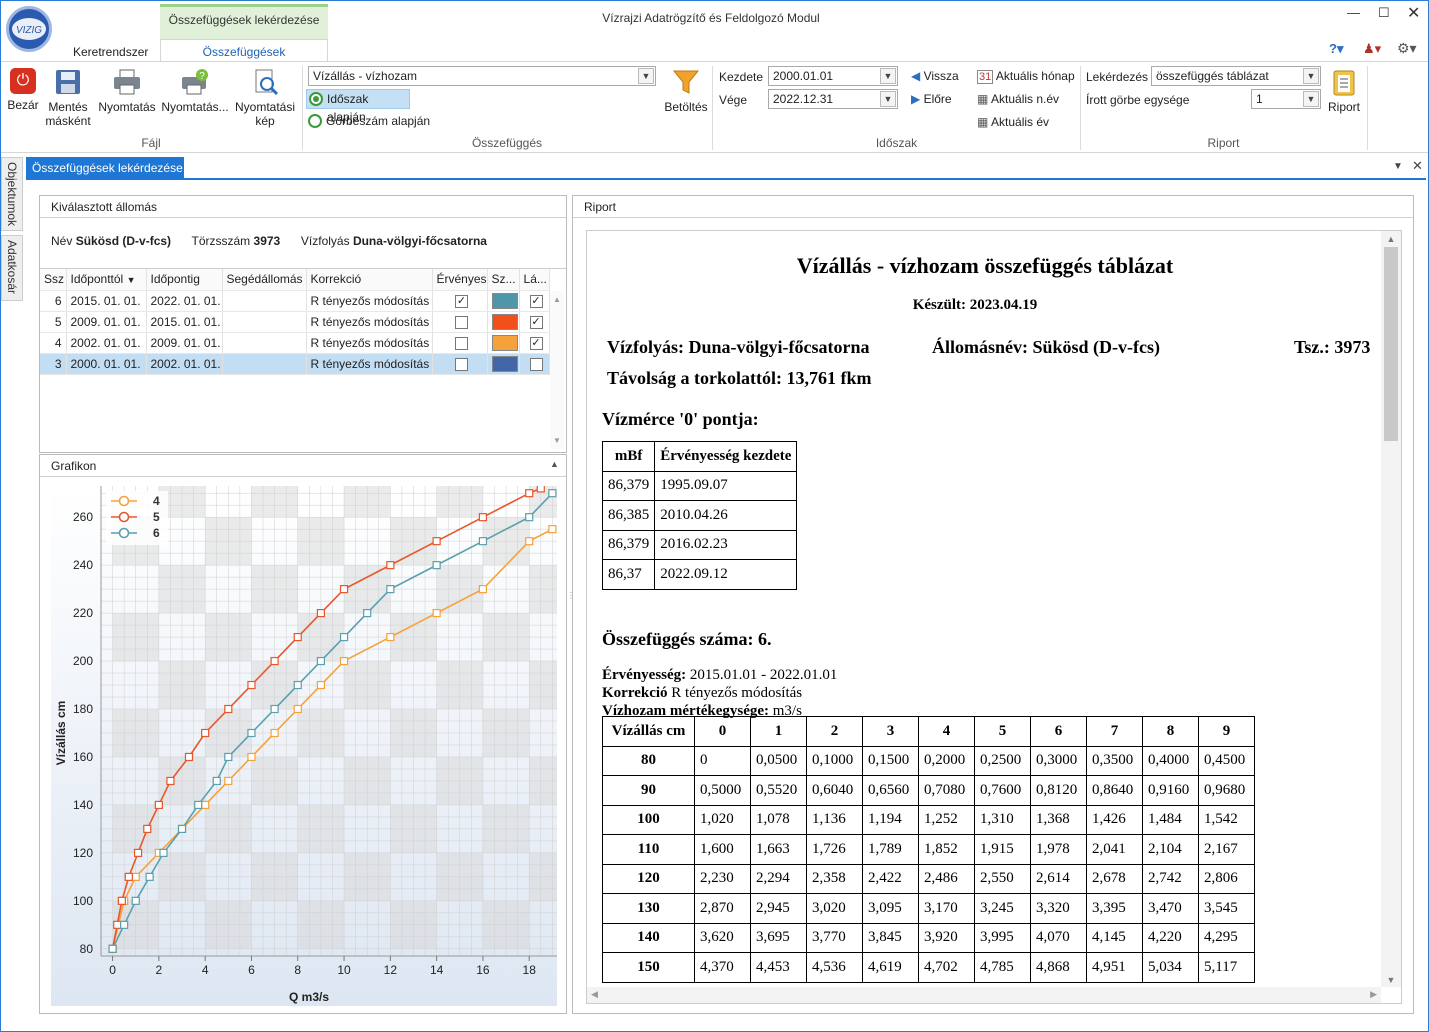 This screenshot has width=1429, height=1032. Describe the element at coordinates (984, 995) in the screenshot. I see `report-hscroll: ◀ ▶` at that location.